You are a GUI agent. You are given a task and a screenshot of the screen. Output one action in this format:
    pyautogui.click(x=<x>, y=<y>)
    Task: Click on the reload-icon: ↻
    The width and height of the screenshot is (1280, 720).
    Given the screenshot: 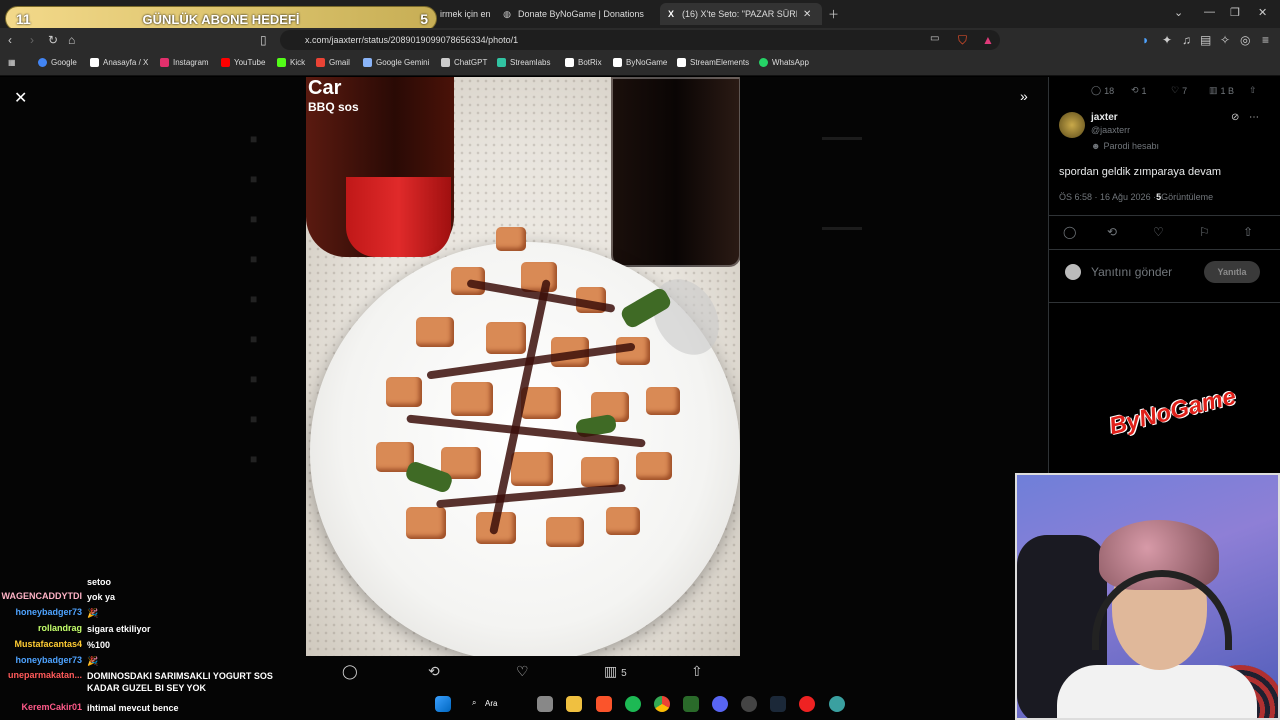 What is the action you would take?
    pyautogui.click(x=53, y=40)
    